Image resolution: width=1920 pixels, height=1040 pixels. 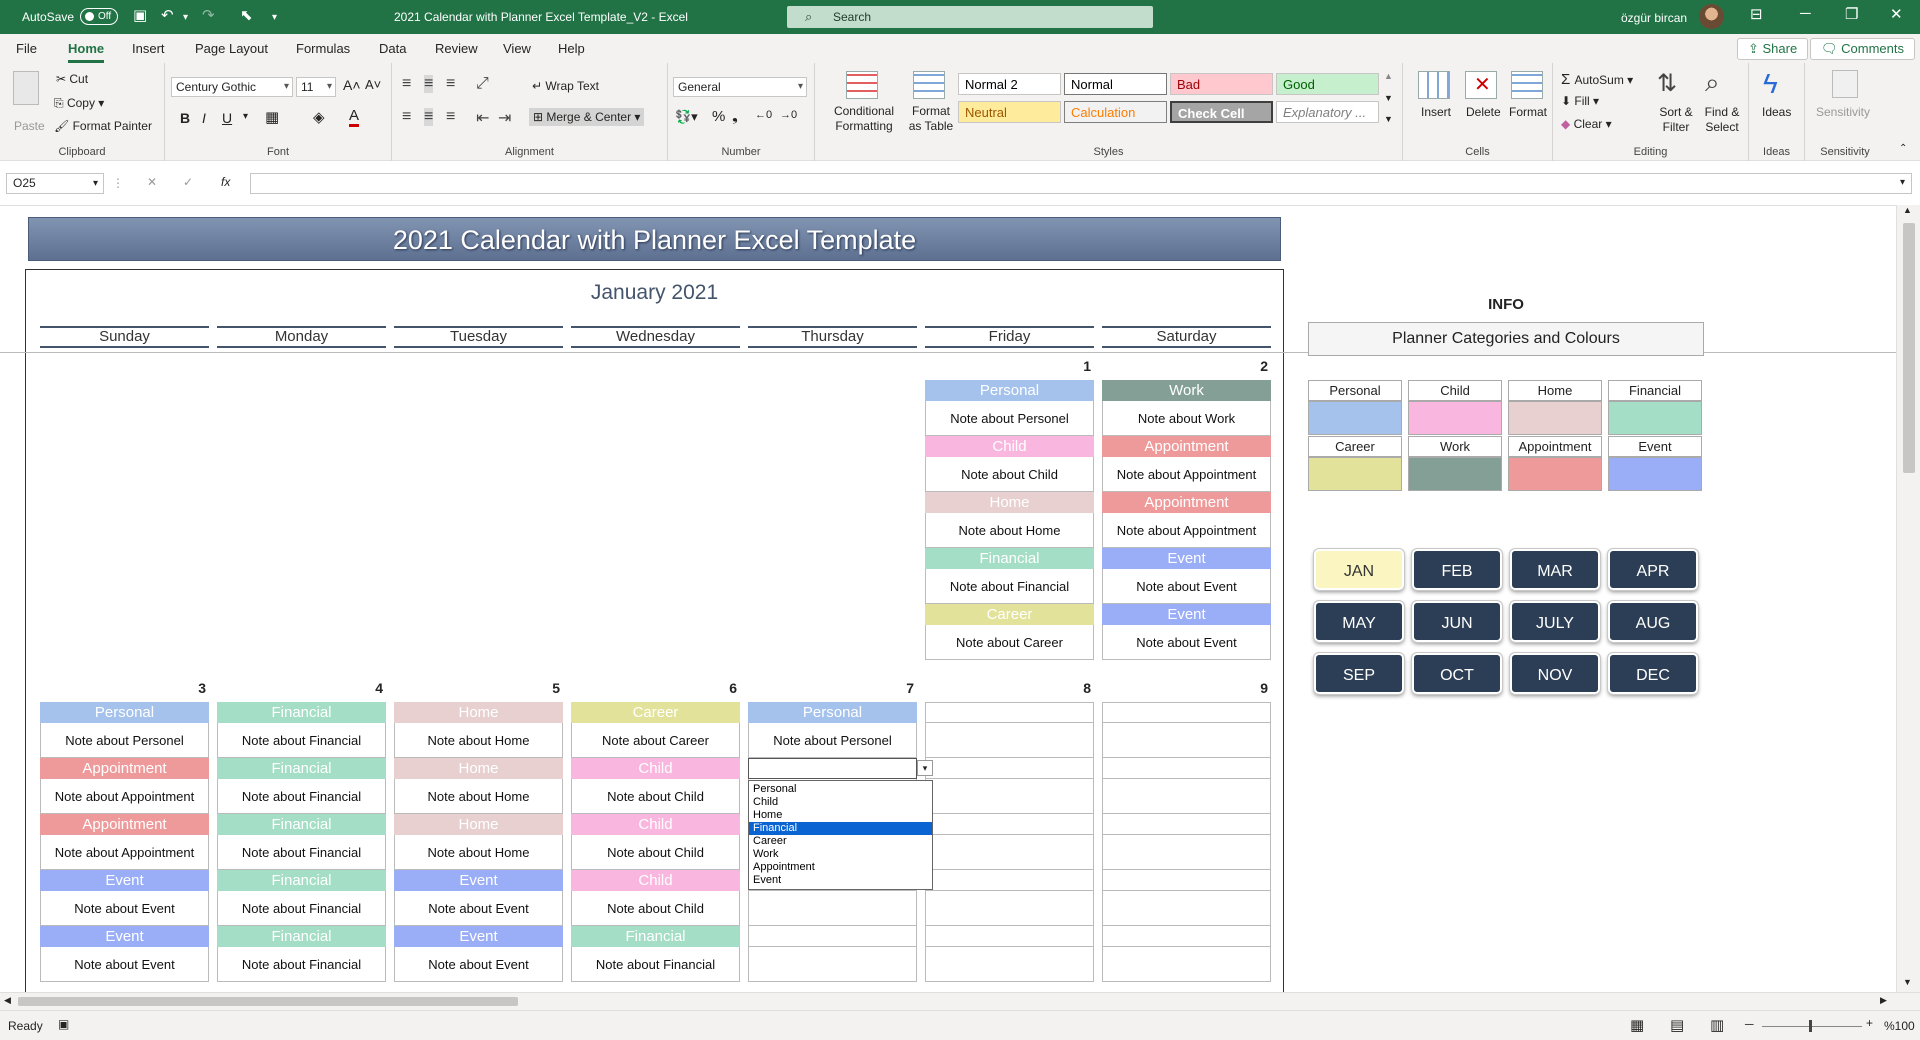 I want to click on insert-cells-button: Insert, so click(x=1436, y=112).